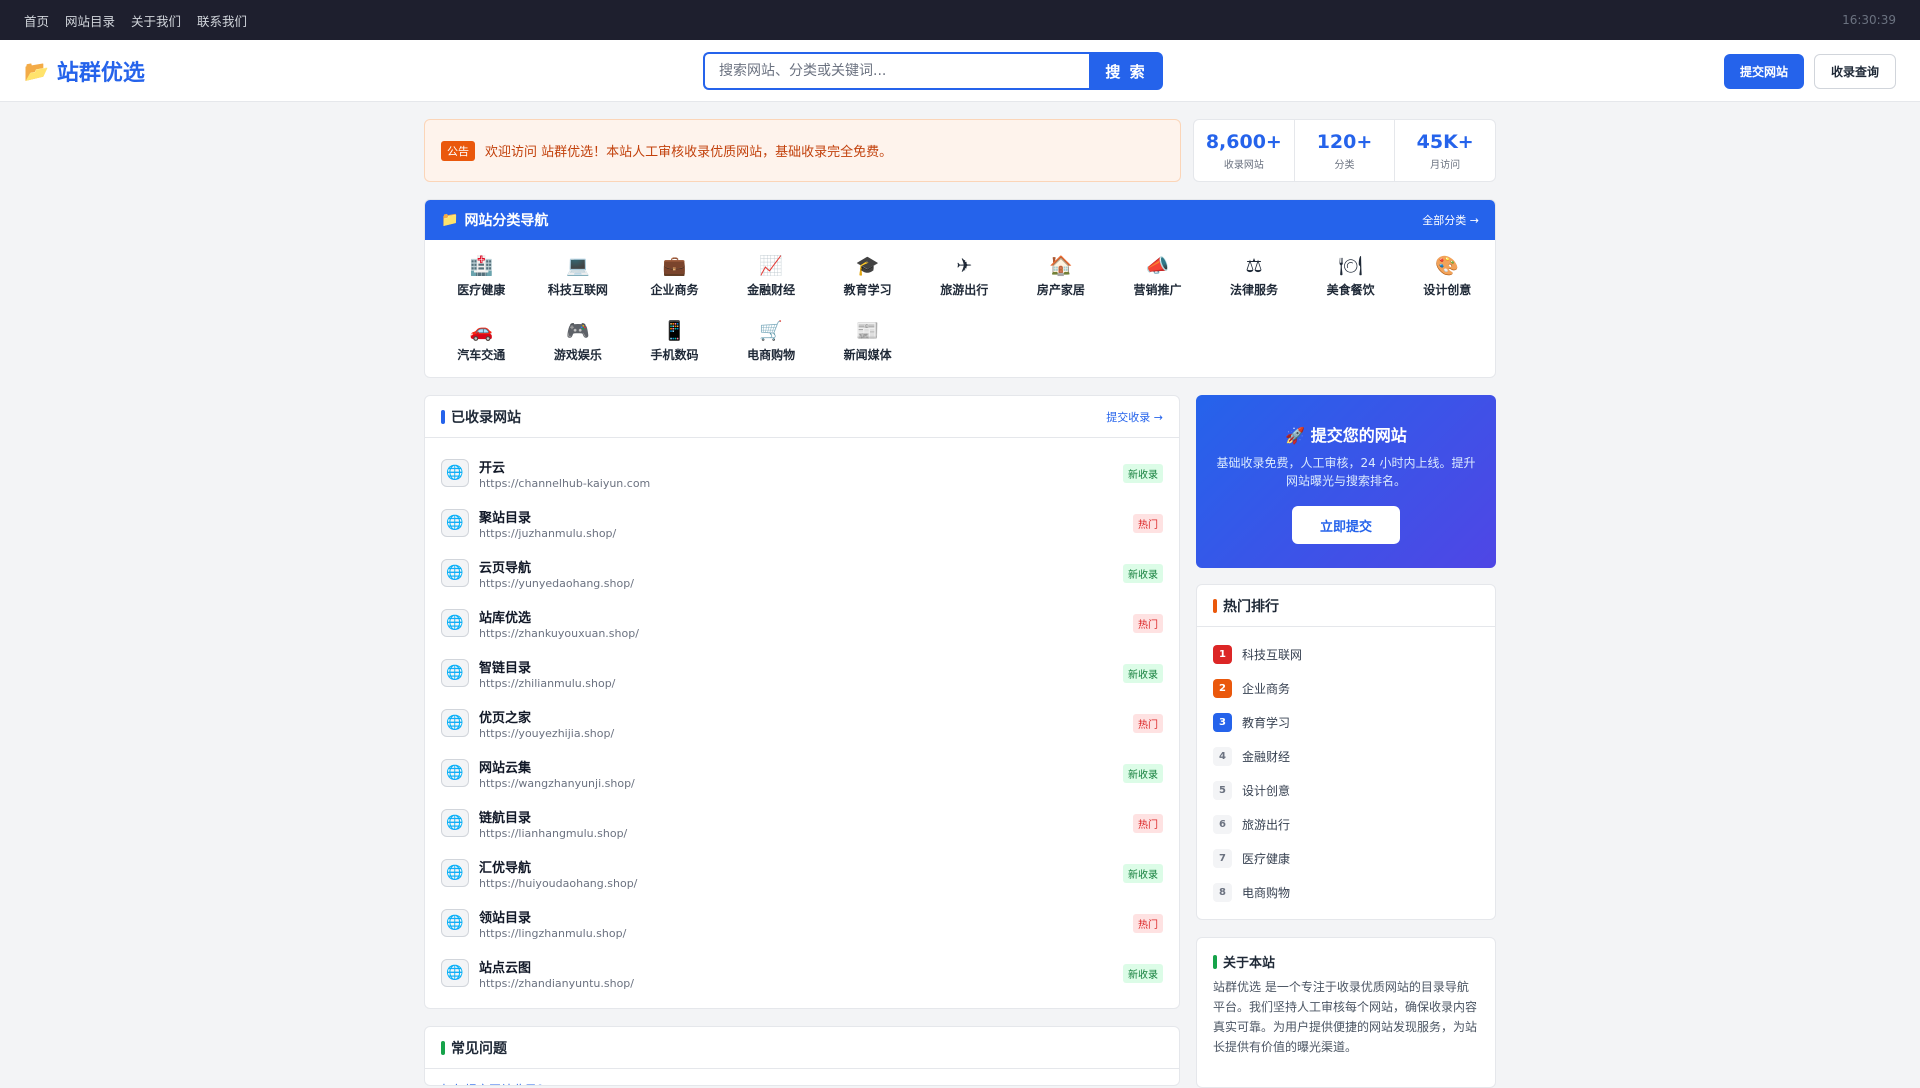 This screenshot has width=1920, height=1088. I want to click on site-name: 站群优选, so click(100, 73).